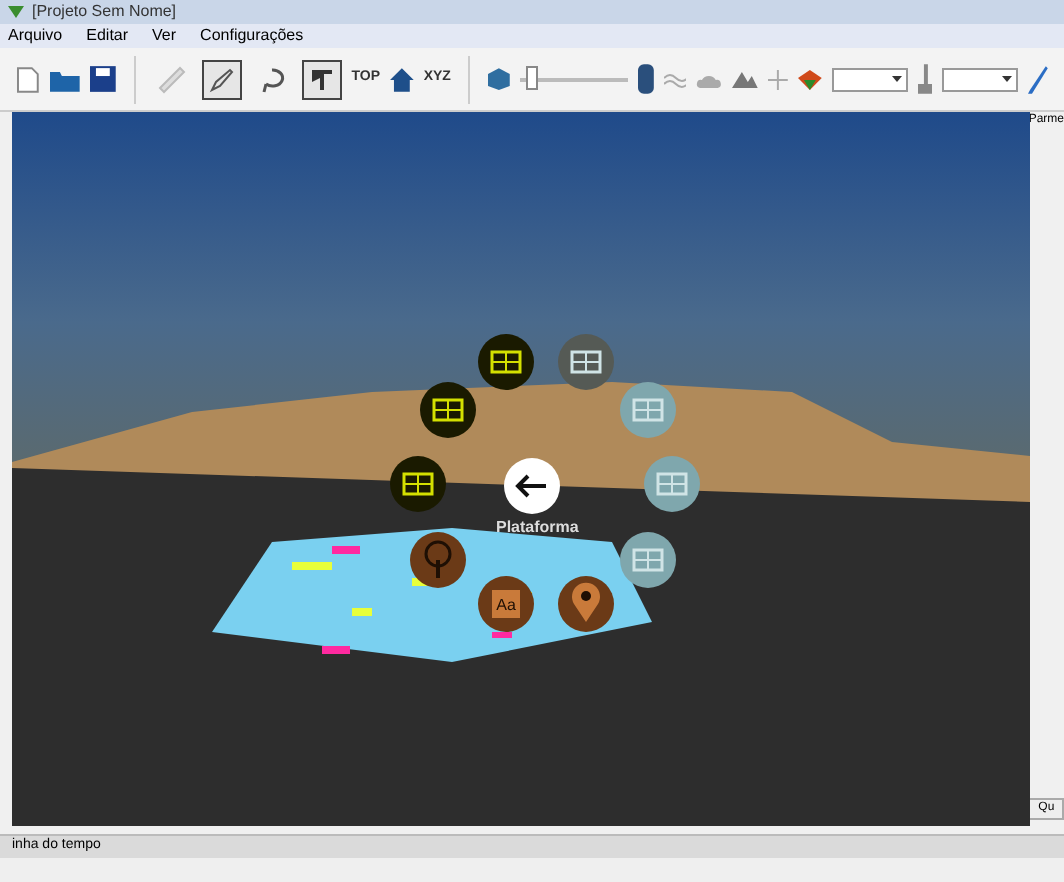  I want to click on radial-menu-label: Plataforma, so click(537, 528).